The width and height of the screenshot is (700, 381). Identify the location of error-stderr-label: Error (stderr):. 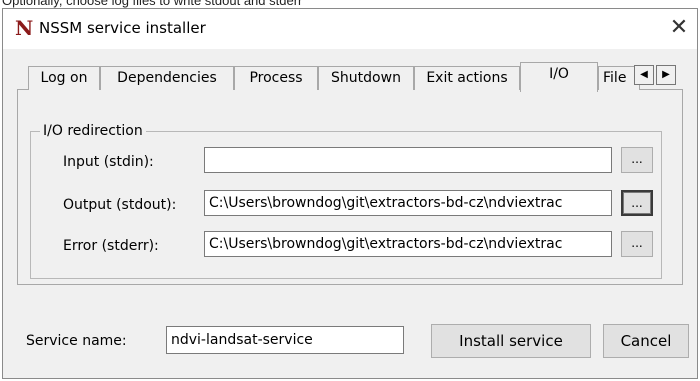
(111, 246).